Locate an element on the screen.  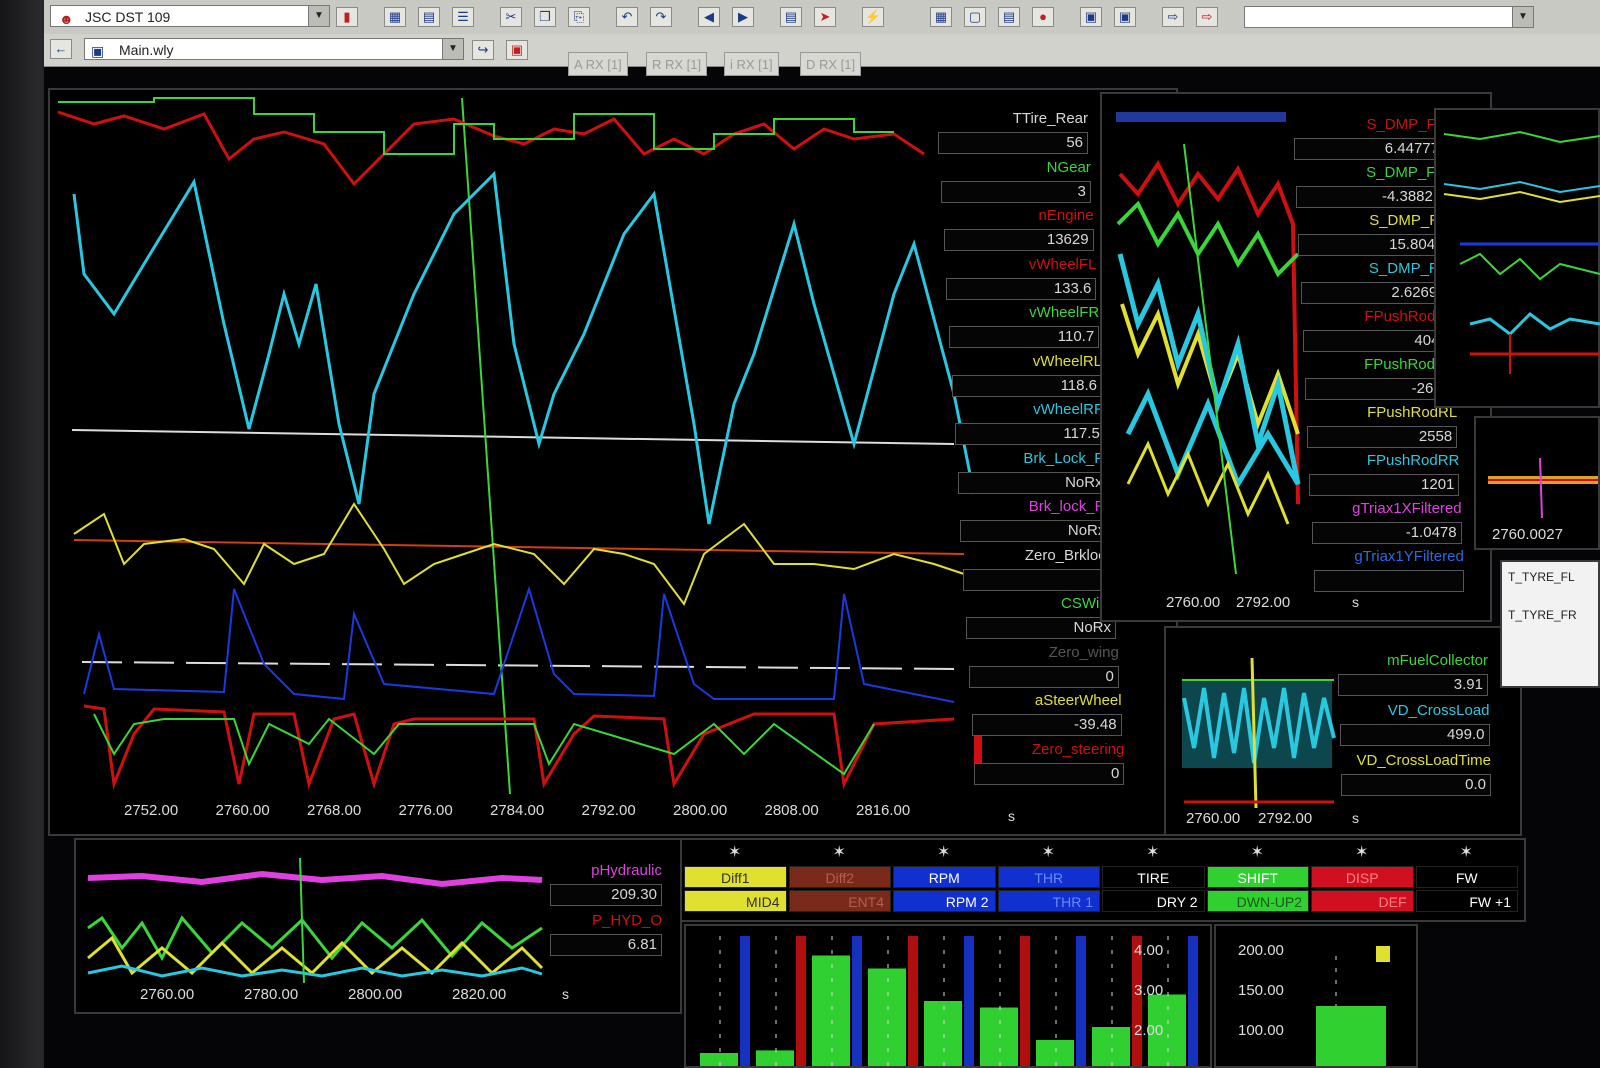
channel-label: Zero_steering is located at coordinates (1078, 749).